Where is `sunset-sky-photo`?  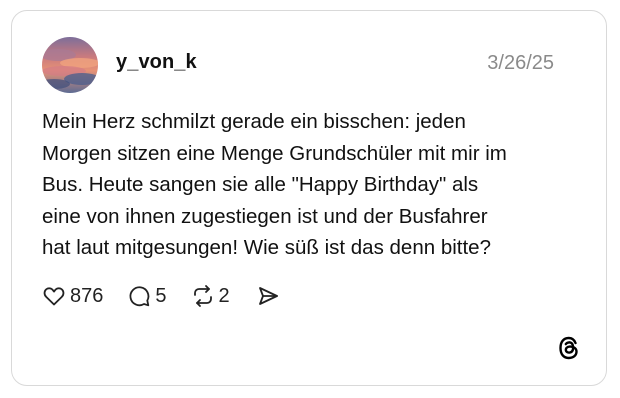
sunset-sky-photo is located at coordinates (70, 65).